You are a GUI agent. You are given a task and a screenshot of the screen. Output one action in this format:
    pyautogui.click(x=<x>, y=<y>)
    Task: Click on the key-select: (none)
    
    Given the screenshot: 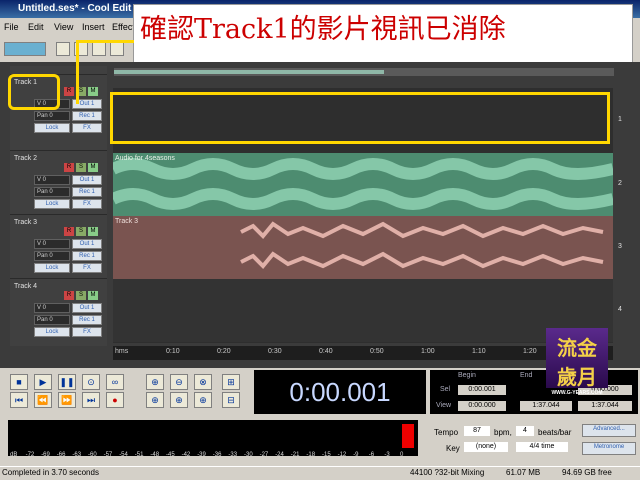 What is the action you would take?
    pyautogui.click(x=486, y=447)
    